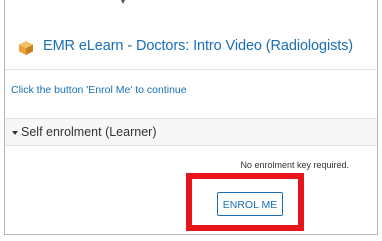  What do you see at coordinates (99, 90) in the screenshot?
I see `enrol-instruction: Click the button 'Enrol Me' to continue` at bounding box center [99, 90].